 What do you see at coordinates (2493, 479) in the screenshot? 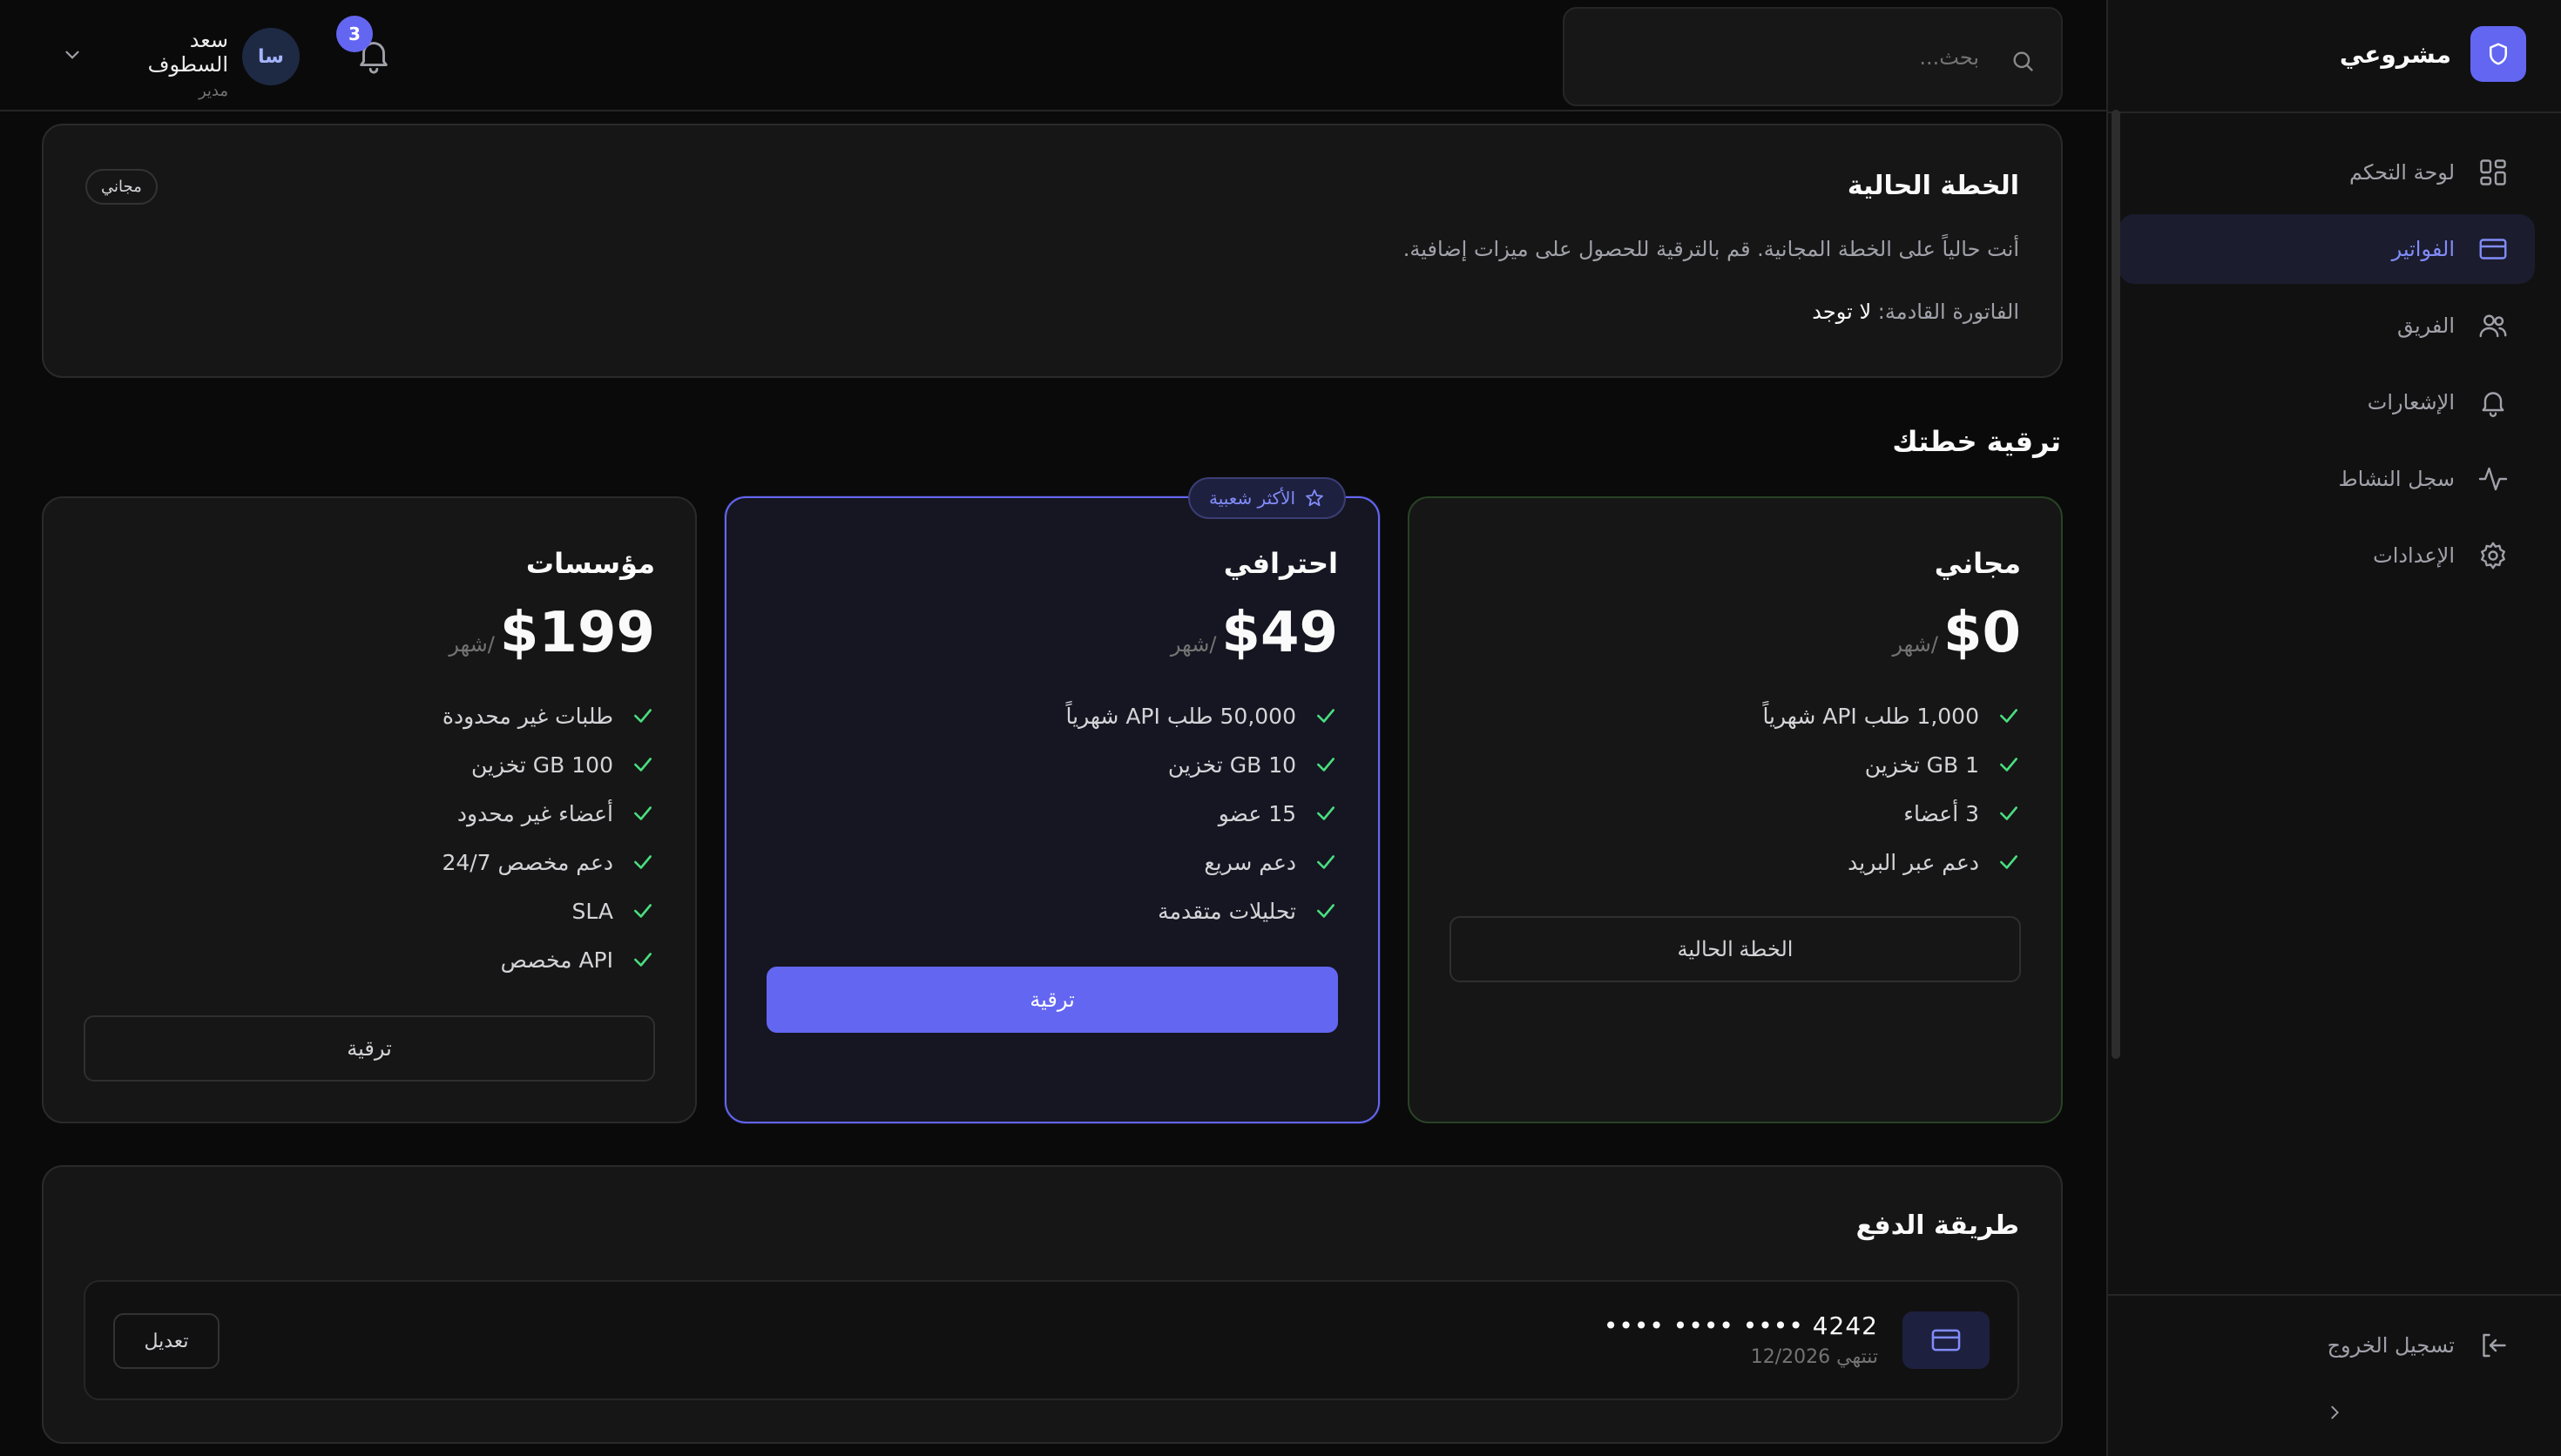
I see `activity-icon` at bounding box center [2493, 479].